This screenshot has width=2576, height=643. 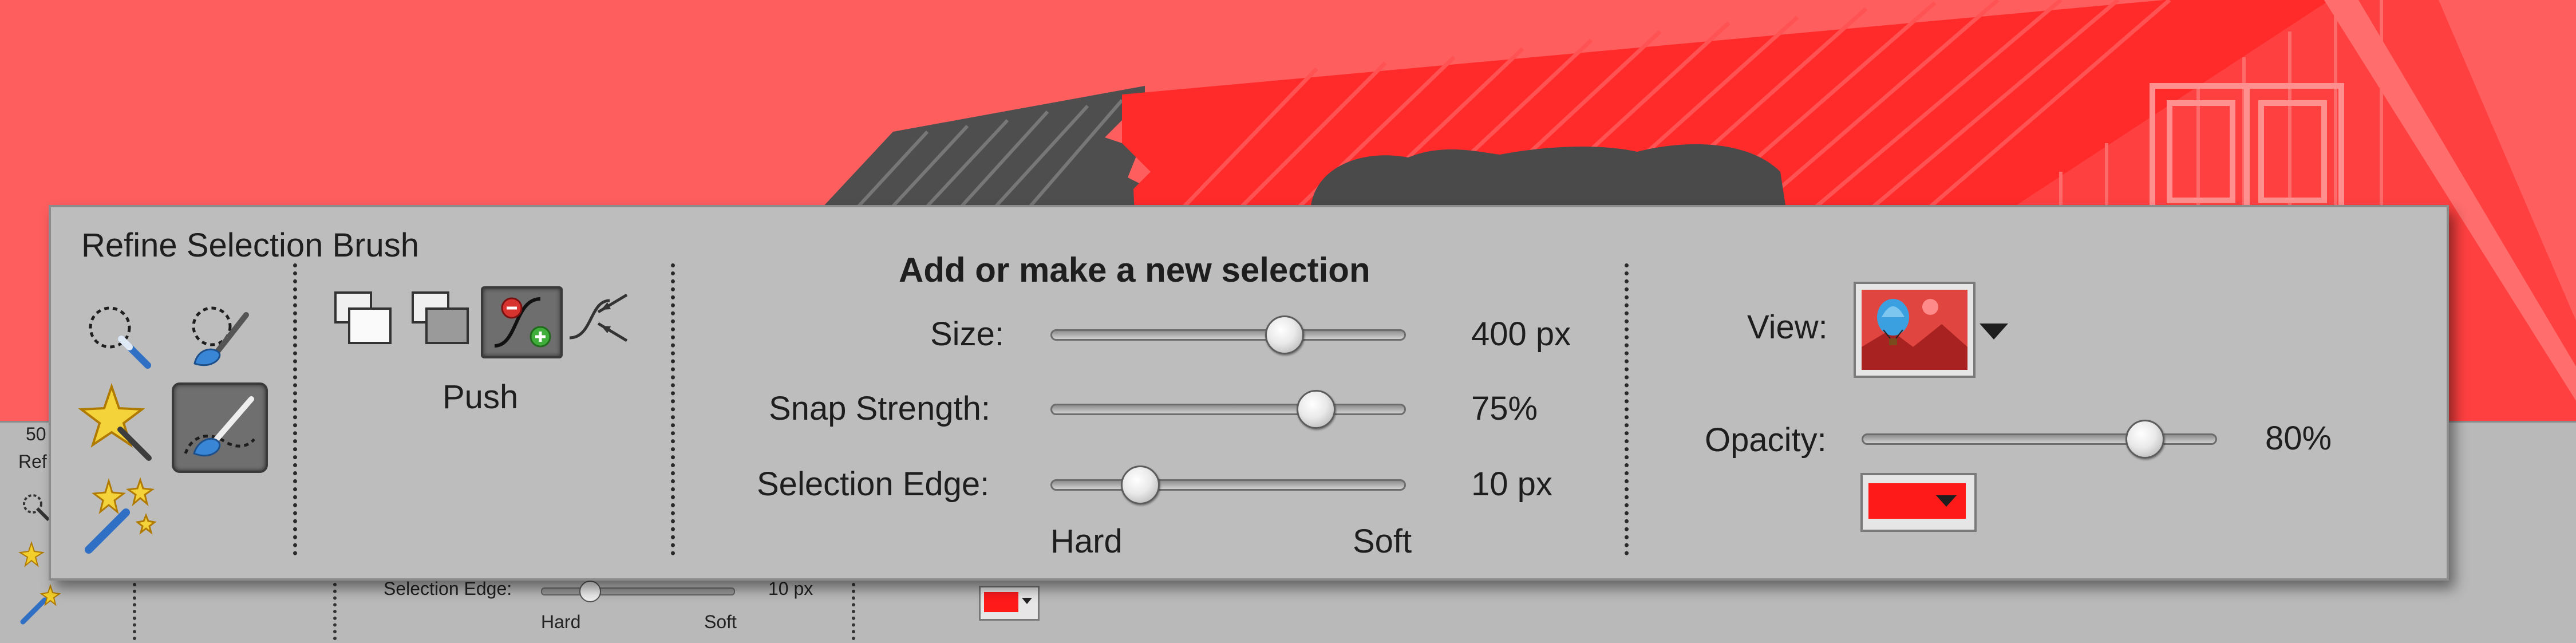 What do you see at coordinates (1521, 334) in the screenshot?
I see `size-value: 400 px` at bounding box center [1521, 334].